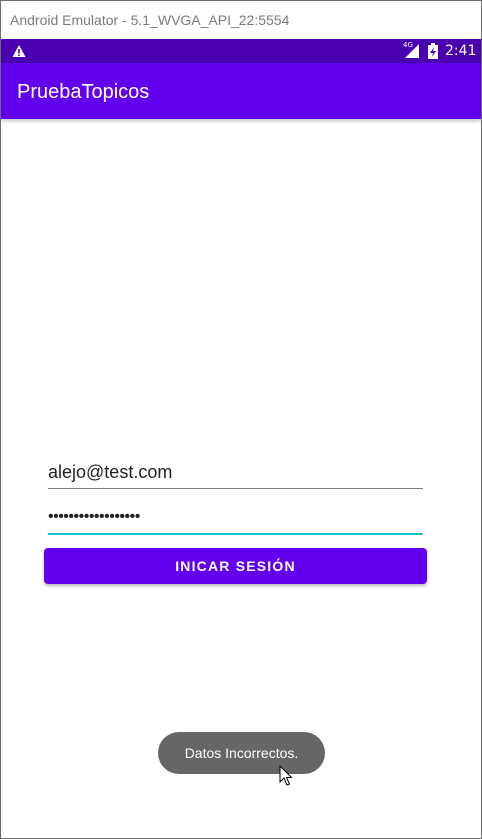 Image resolution: width=482 pixels, height=839 pixels. I want to click on window-title-bar: Android Emulator - 5.1_WVGA_API_22:5554, so click(241, 20).